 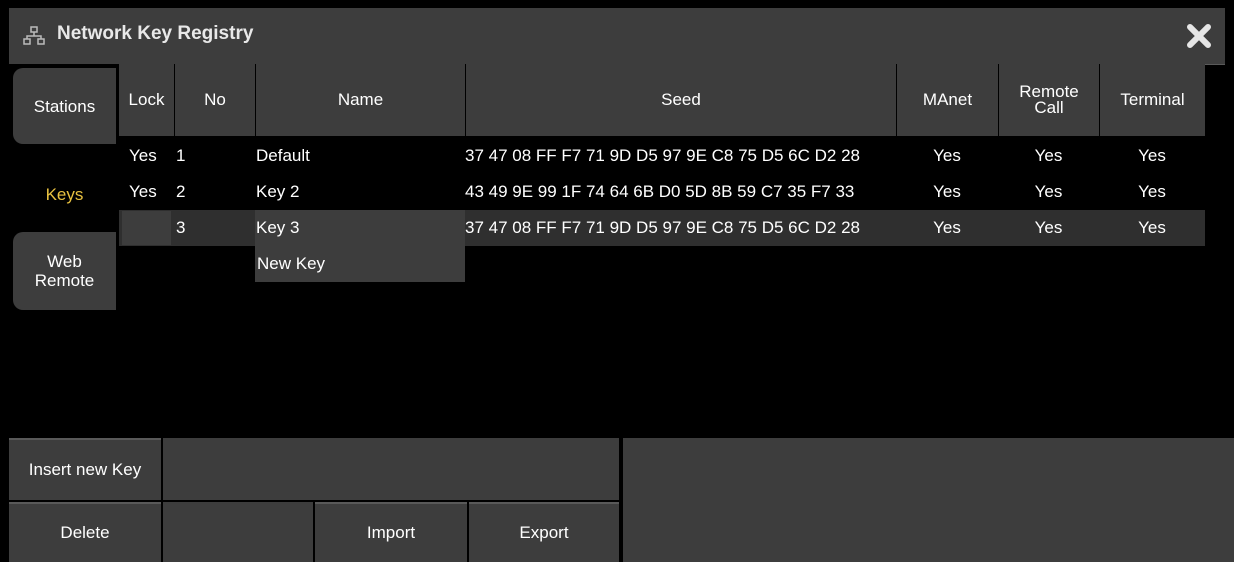 I want to click on column-header-no: No, so click(x=214, y=100).